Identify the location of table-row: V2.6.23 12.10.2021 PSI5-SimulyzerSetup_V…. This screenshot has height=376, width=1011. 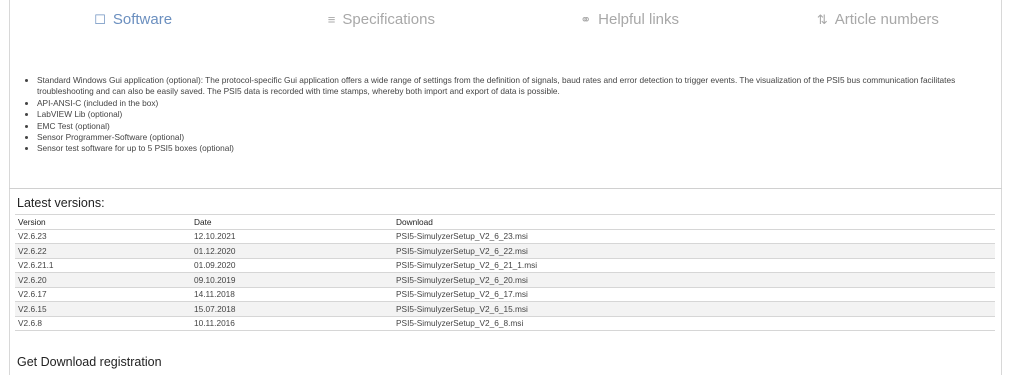
(505, 236).